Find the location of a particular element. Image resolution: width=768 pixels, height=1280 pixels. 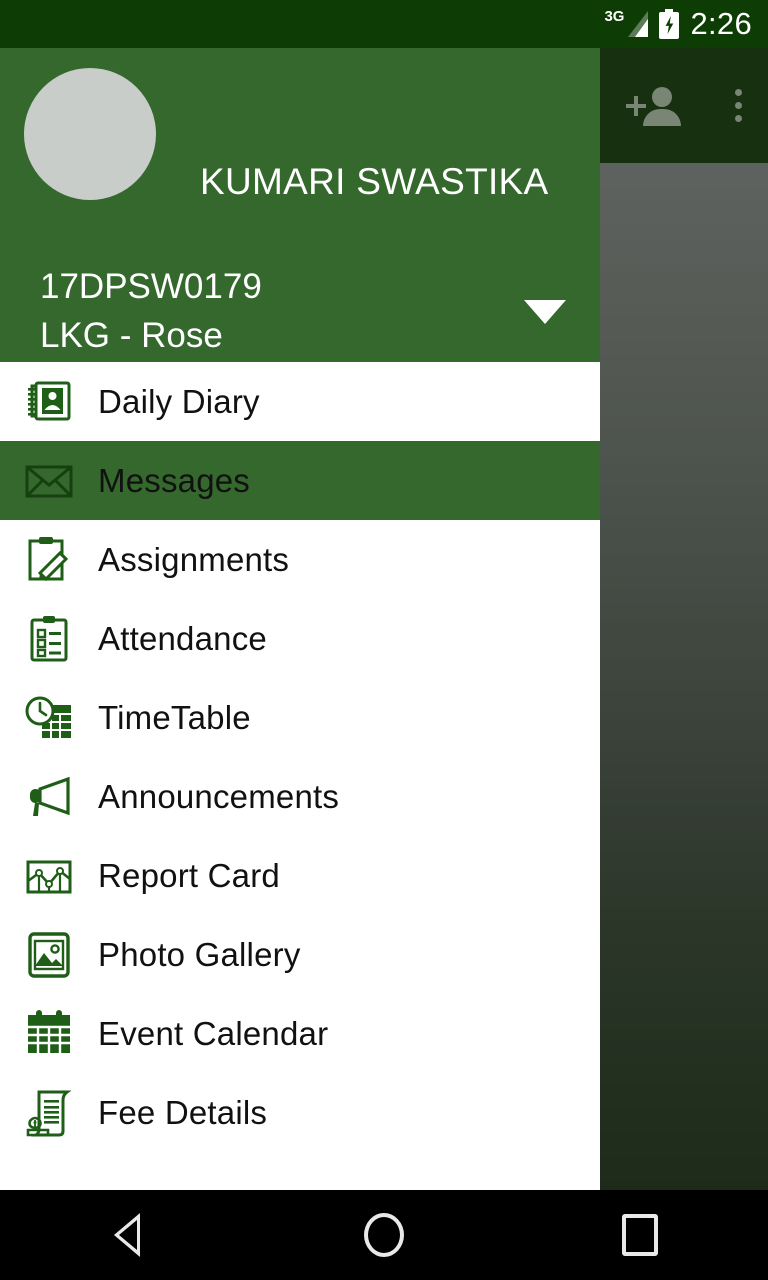

daily-diary-icon is located at coordinates (49, 402).